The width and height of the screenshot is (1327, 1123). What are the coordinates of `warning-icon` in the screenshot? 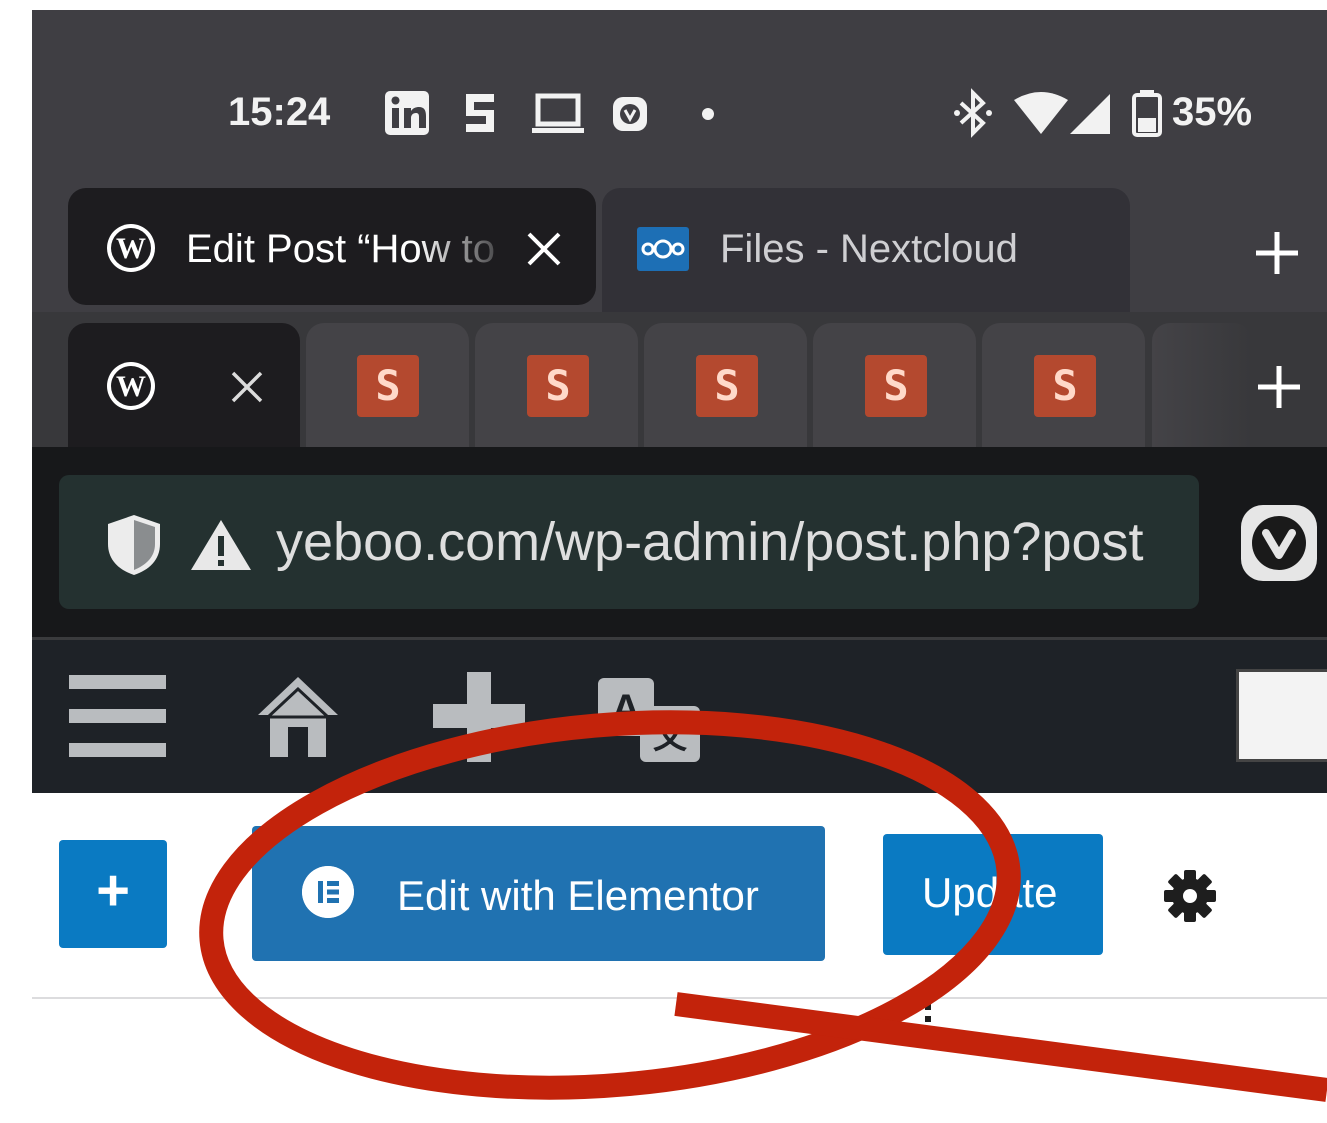 It's located at (221, 545).